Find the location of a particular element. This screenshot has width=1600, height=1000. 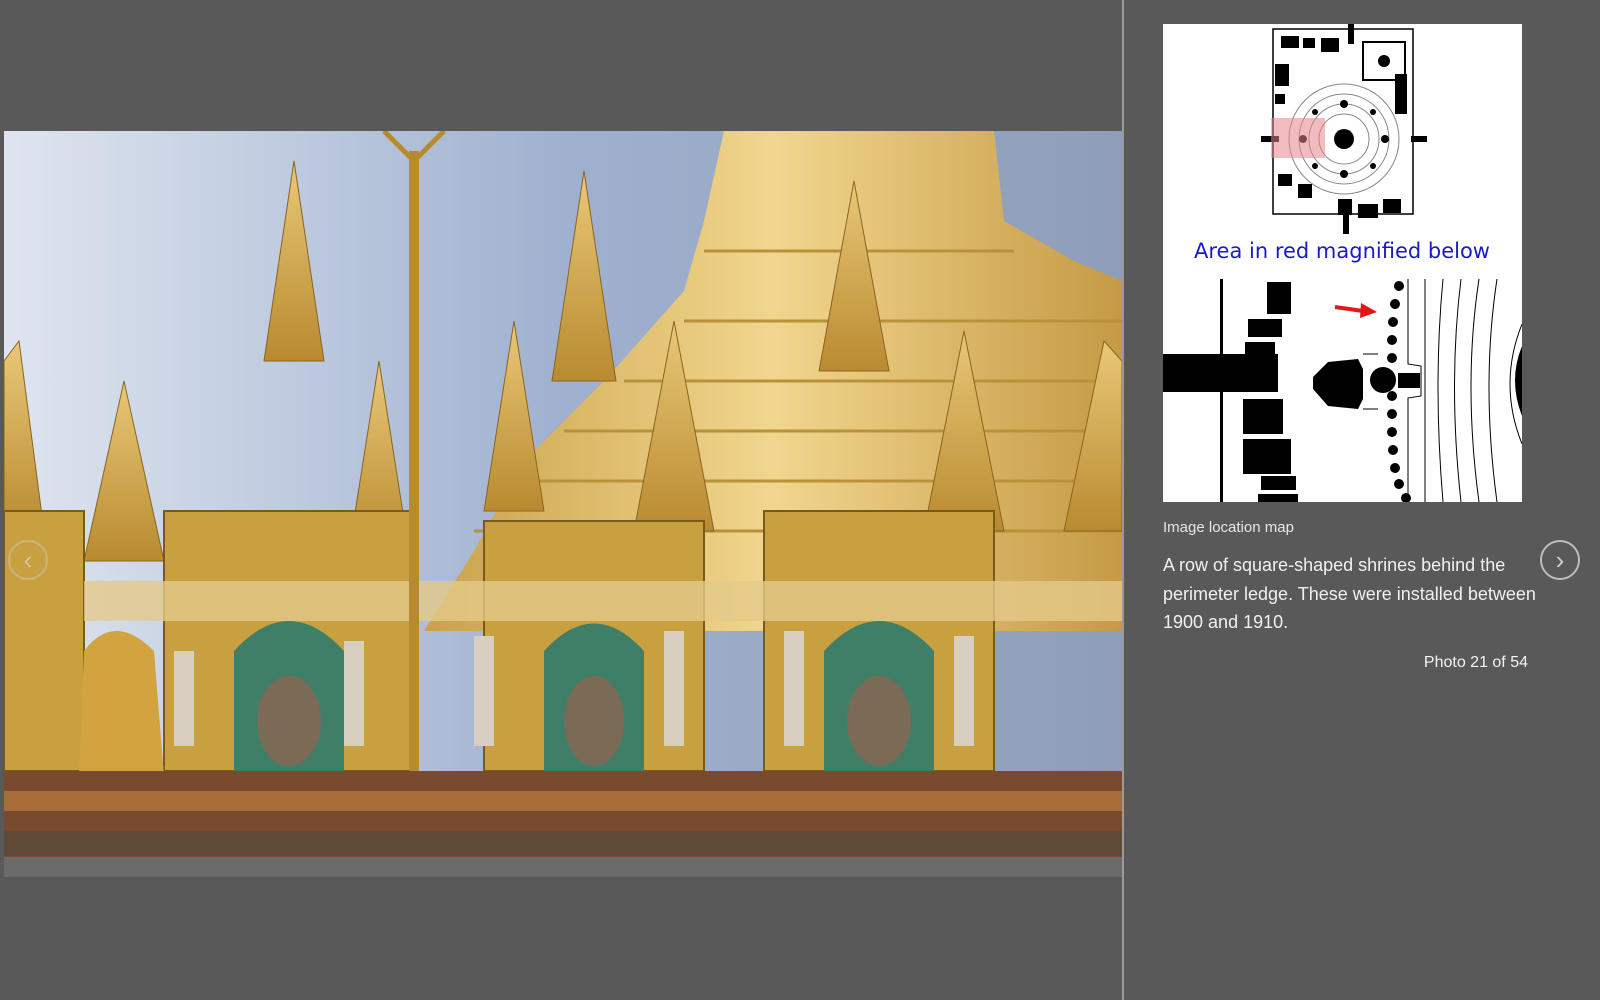

next-photo-button: › is located at coordinates (1560, 560).